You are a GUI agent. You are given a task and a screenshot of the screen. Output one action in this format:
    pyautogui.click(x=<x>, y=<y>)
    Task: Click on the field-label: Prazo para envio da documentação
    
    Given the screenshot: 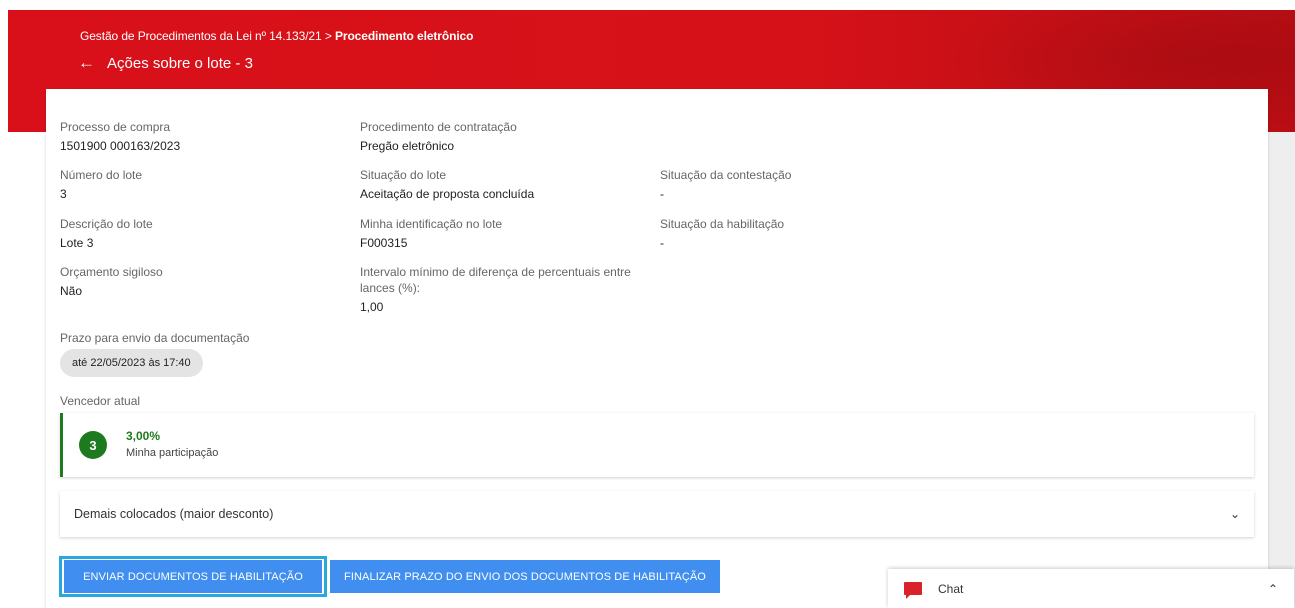 What is the action you would take?
    pyautogui.click(x=155, y=338)
    